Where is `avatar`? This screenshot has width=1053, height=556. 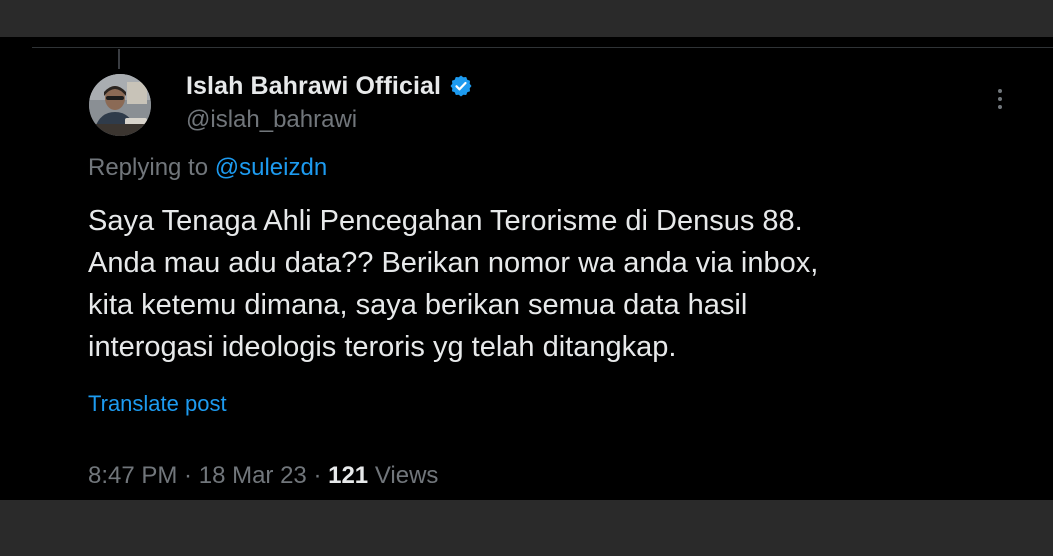
avatar is located at coordinates (120, 105).